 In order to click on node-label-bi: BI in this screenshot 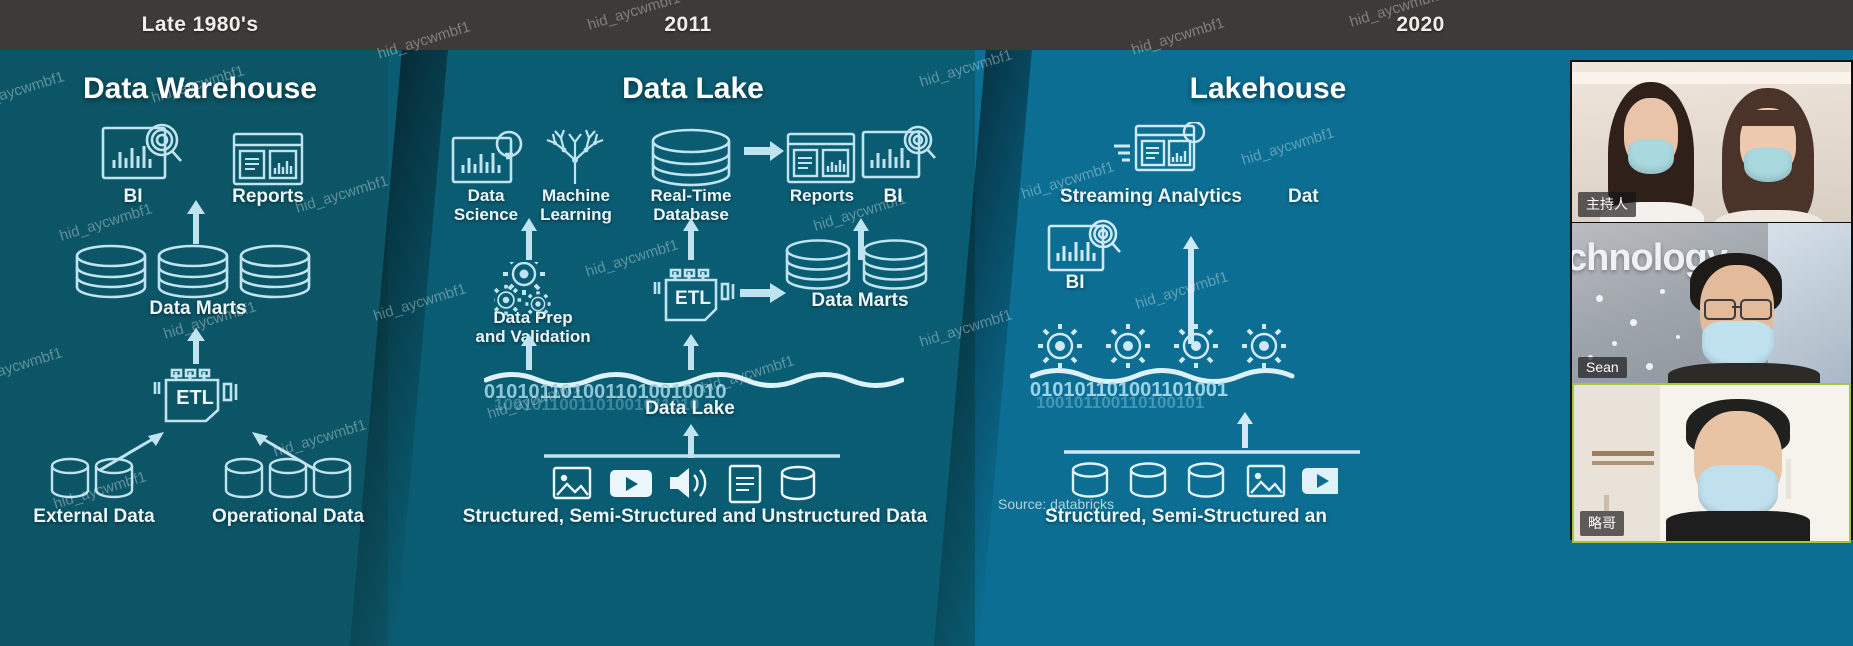, I will do `click(133, 196)`.